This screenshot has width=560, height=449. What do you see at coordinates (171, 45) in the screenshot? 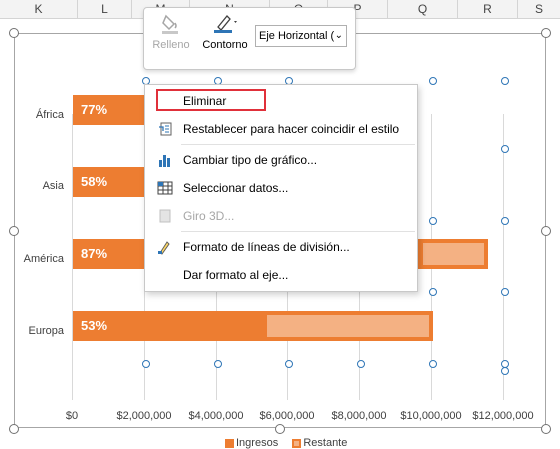
I see `fill-label: Relleno` at bounding box center [171, 45].